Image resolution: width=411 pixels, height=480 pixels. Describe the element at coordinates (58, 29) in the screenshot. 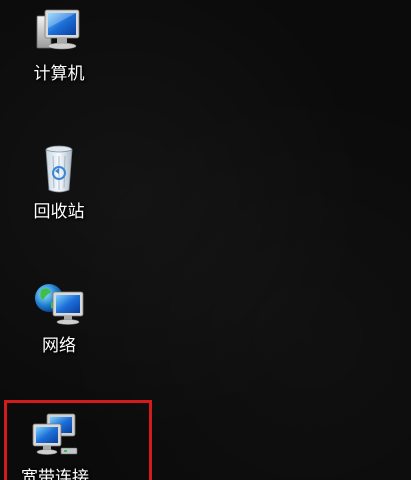

I see `computer-icon` at that location.